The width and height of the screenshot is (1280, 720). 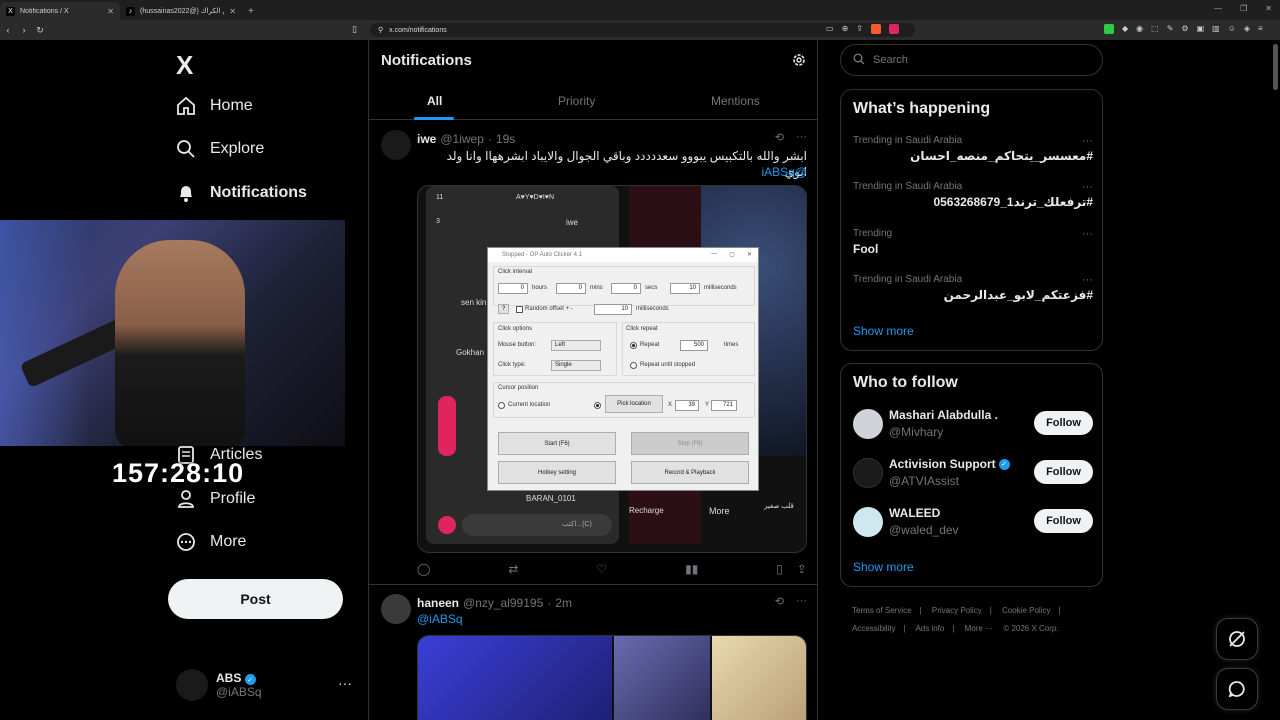 I want to click on random-ms-input: 10, so click(x=613, y=309).